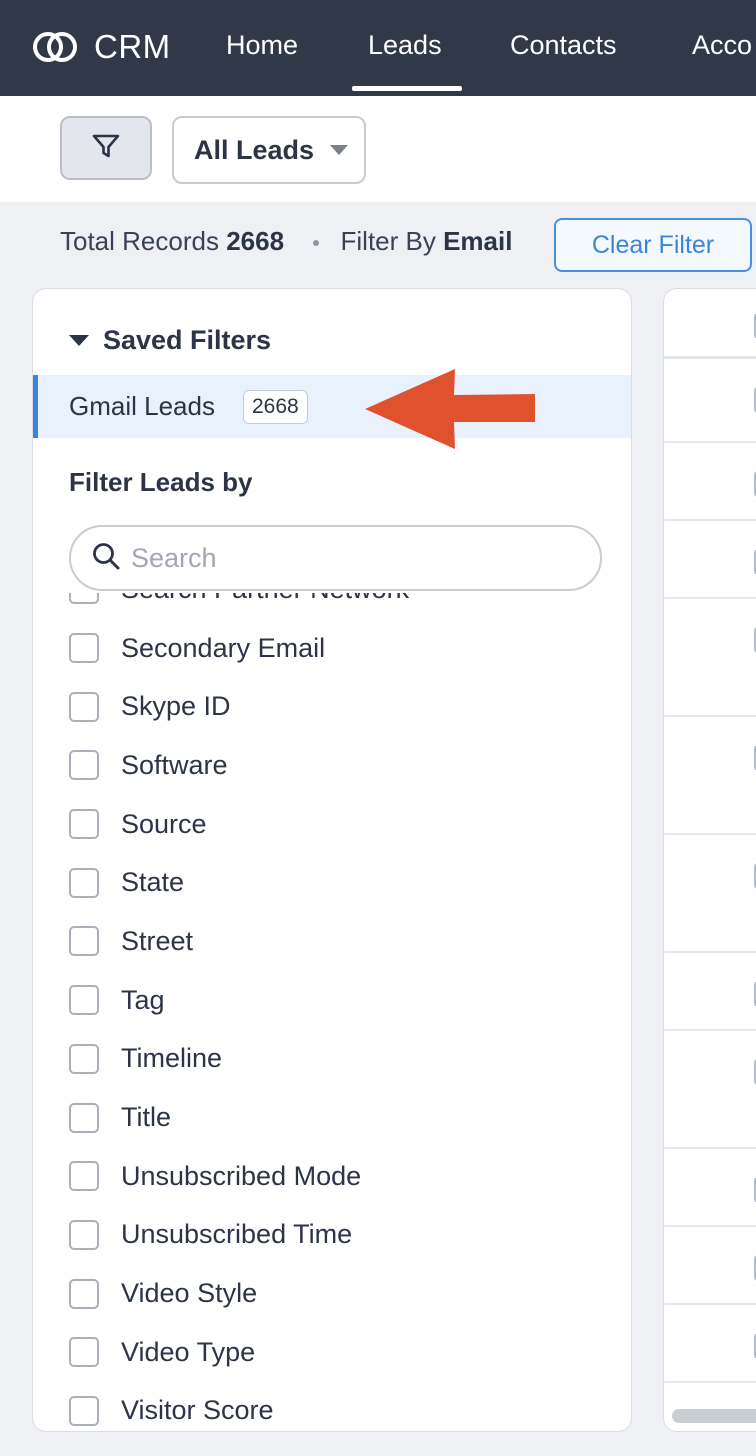 The image size is (756, 1456). I want to click on toolbar: All Leads, so click(378, 149).